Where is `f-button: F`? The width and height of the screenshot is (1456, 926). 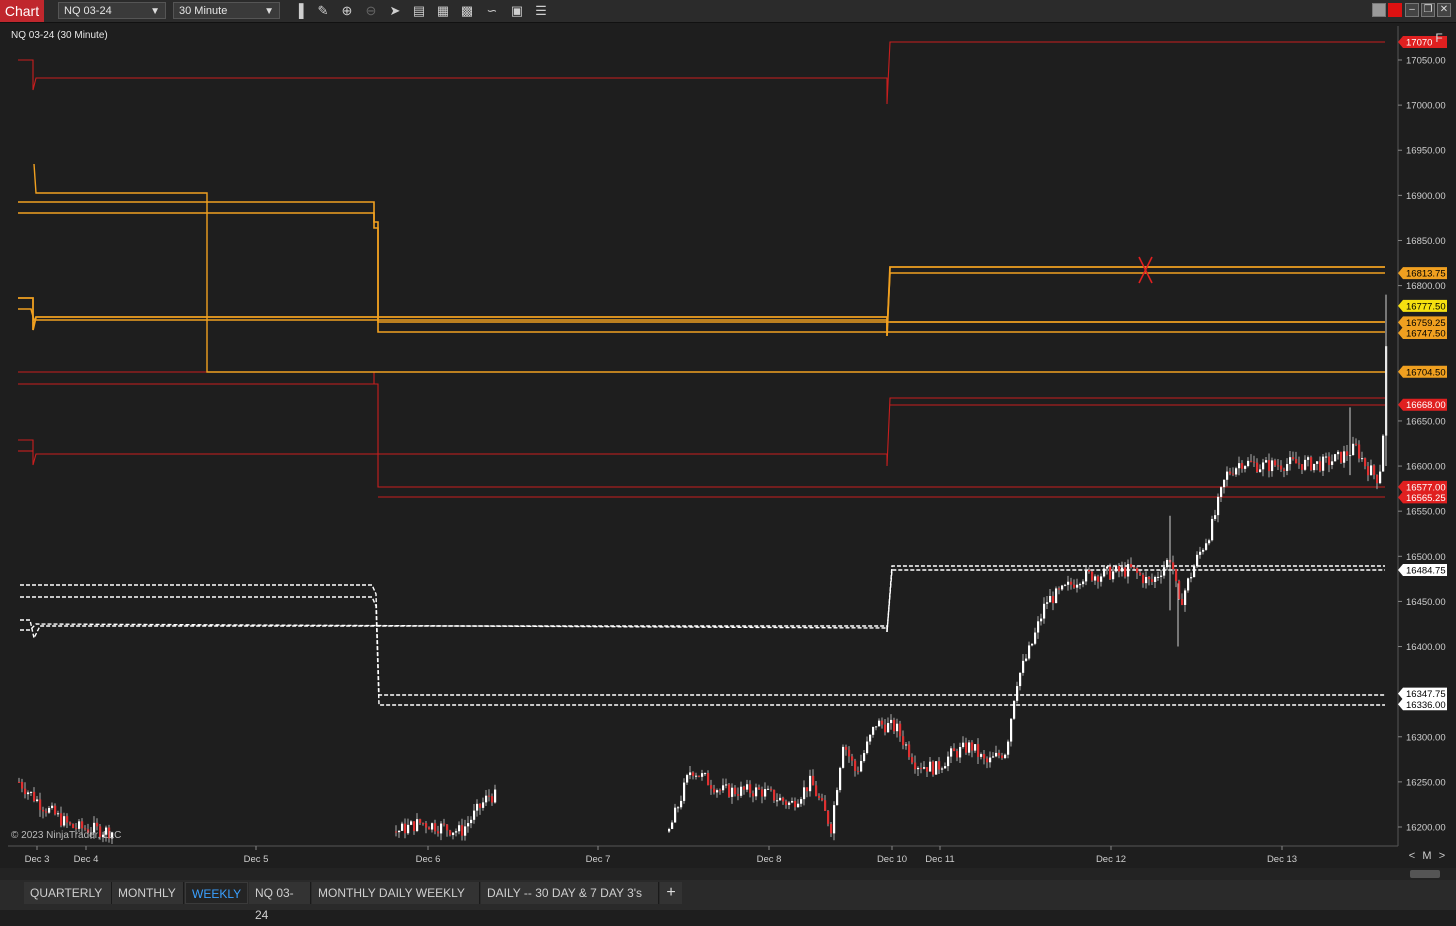
f-button: F is located at coordinates (1439, 38).